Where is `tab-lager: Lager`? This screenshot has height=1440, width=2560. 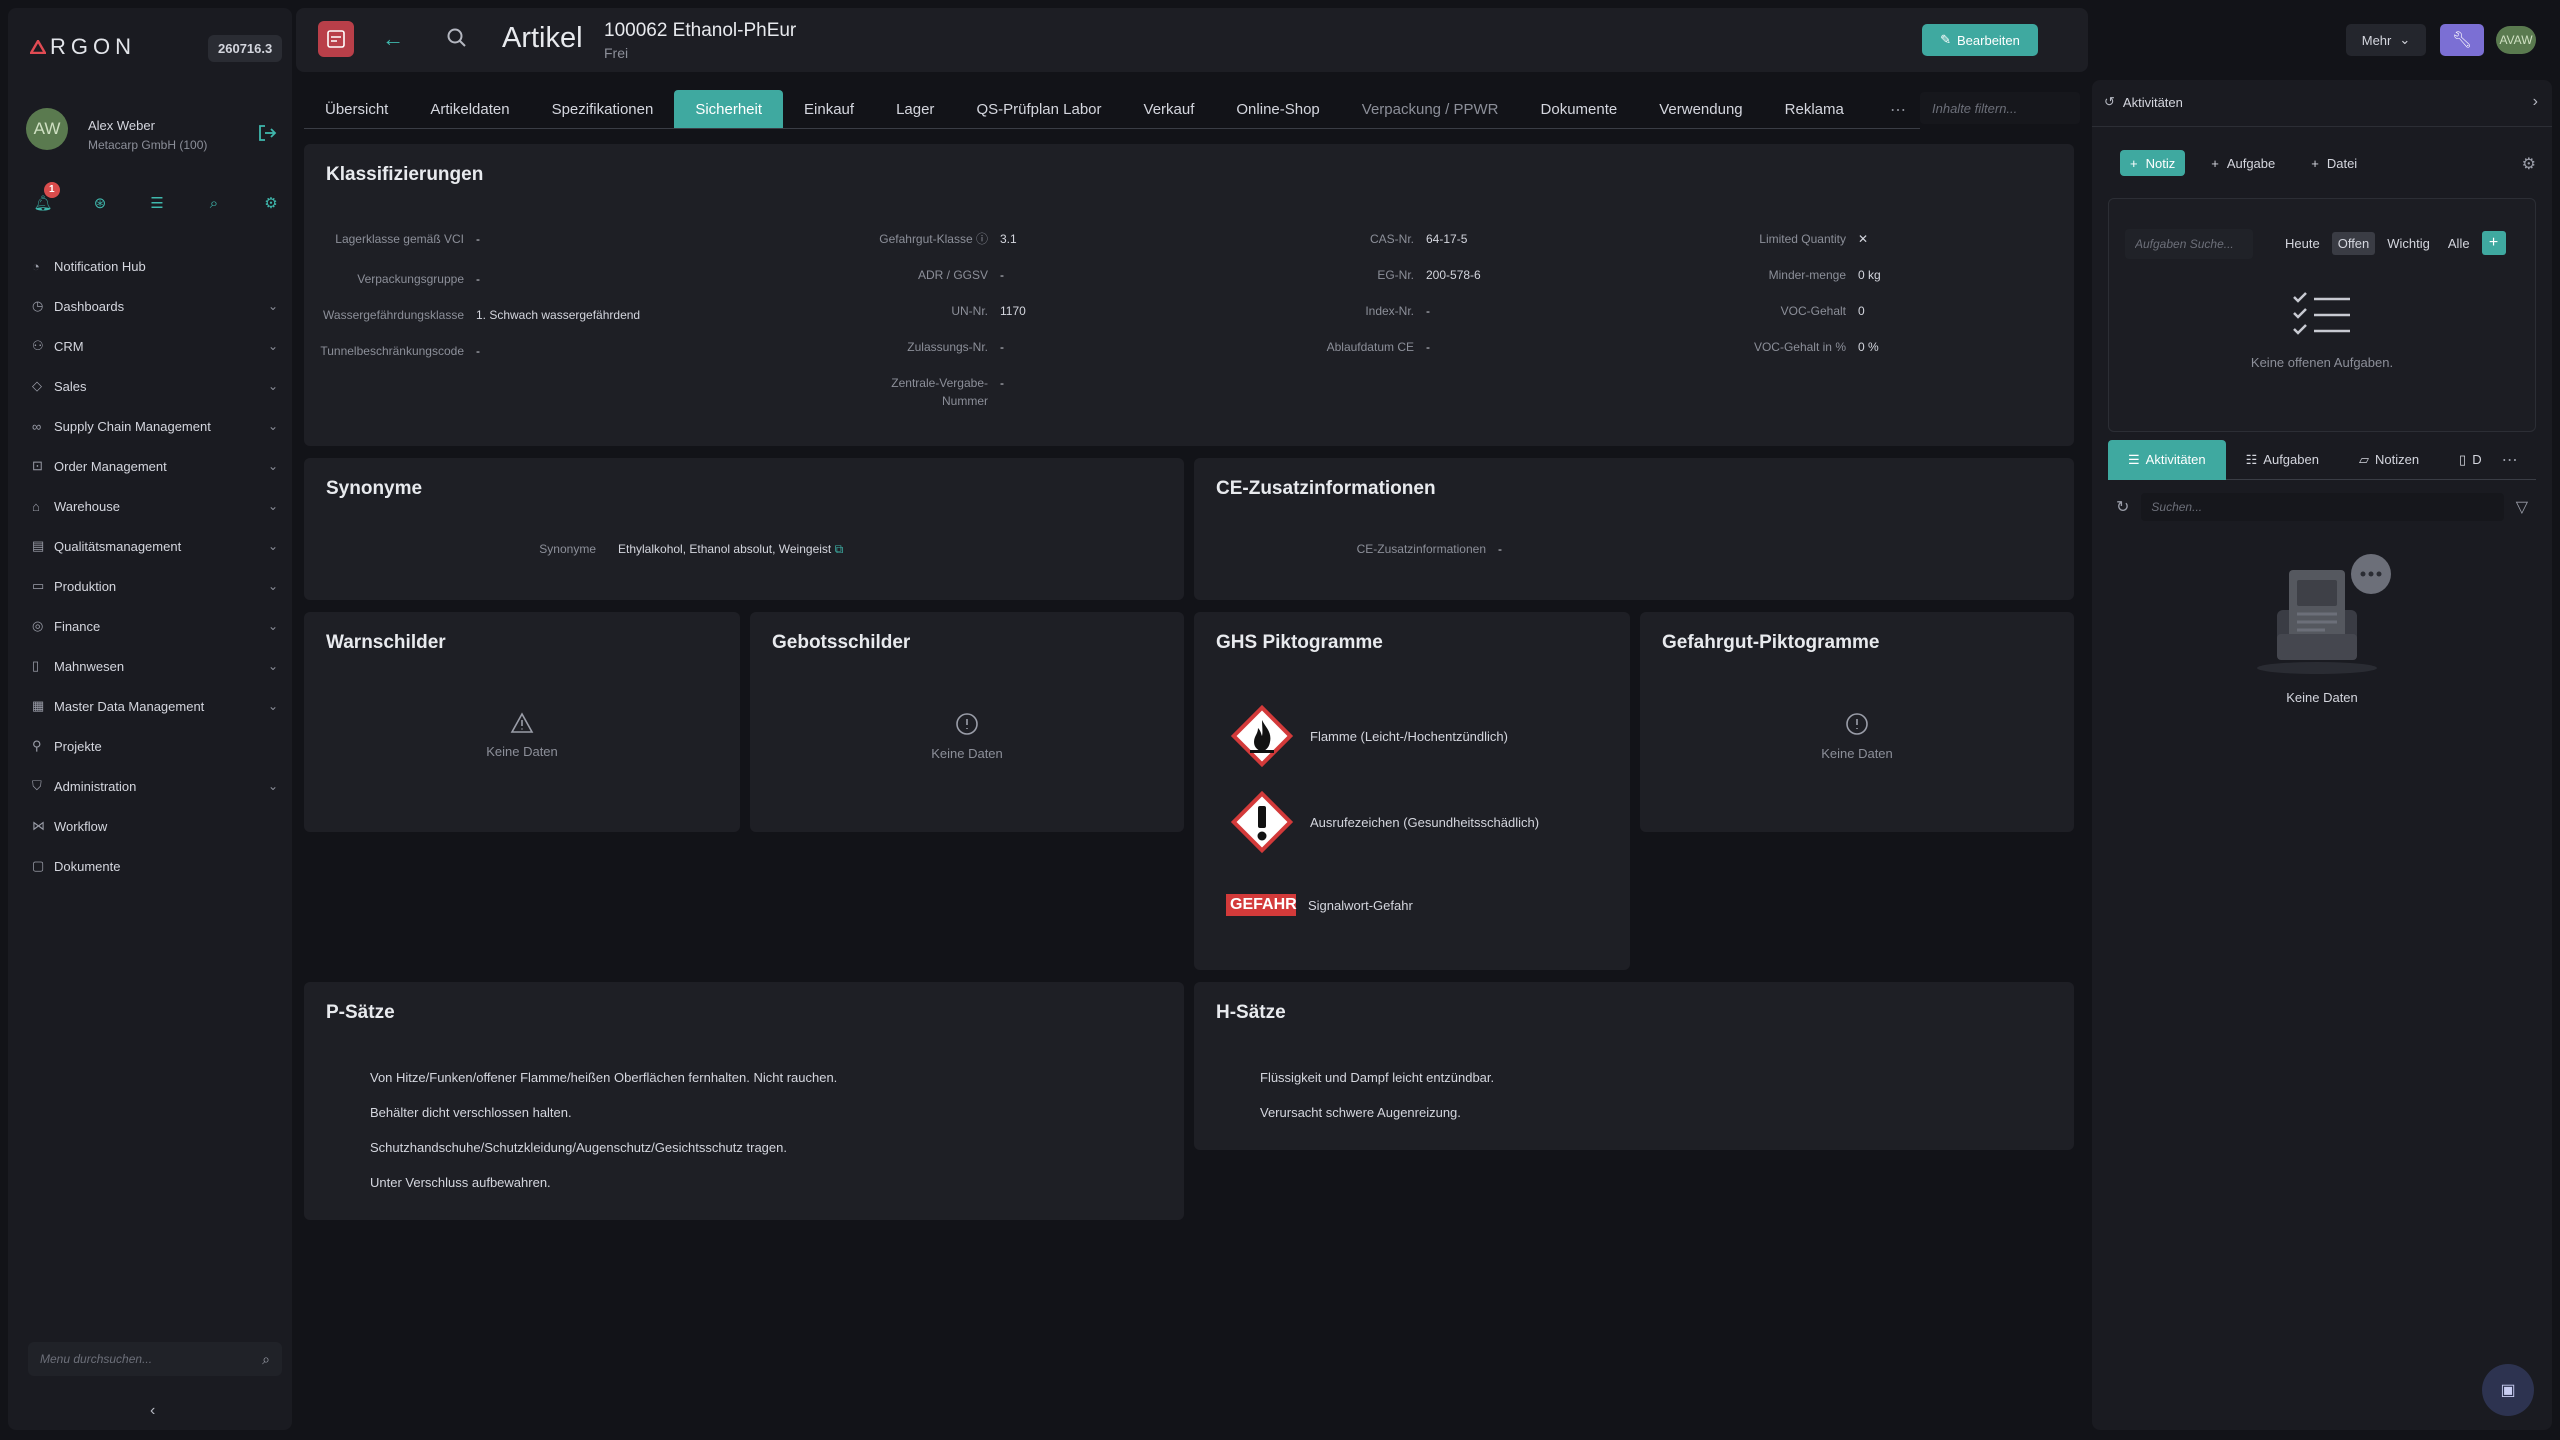 tab-lager: Lager is located at coordinates (915, 109).